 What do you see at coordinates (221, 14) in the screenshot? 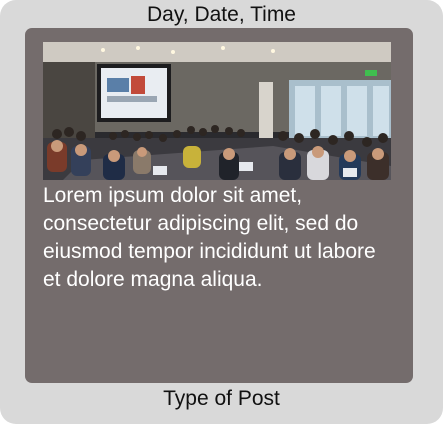
I see `post-date-time: Day, Date, Time` at bounding box center [221, 14].